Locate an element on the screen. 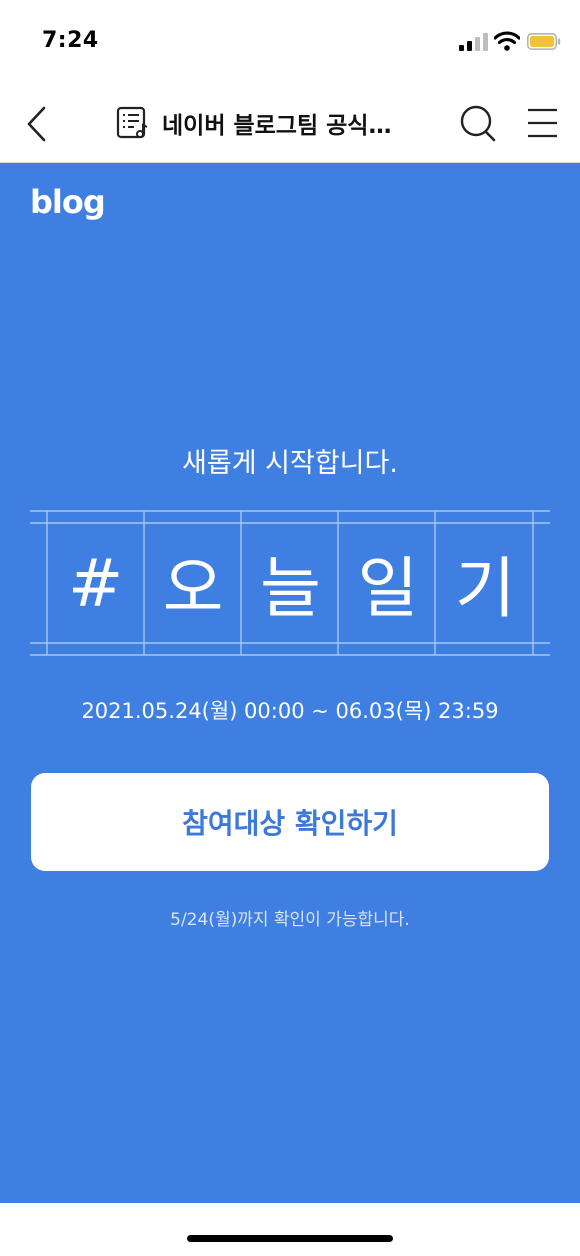 Image resolution: width=580 pixels, height=1256 pixels. wifi-icon is located at coordinates (507, 41).